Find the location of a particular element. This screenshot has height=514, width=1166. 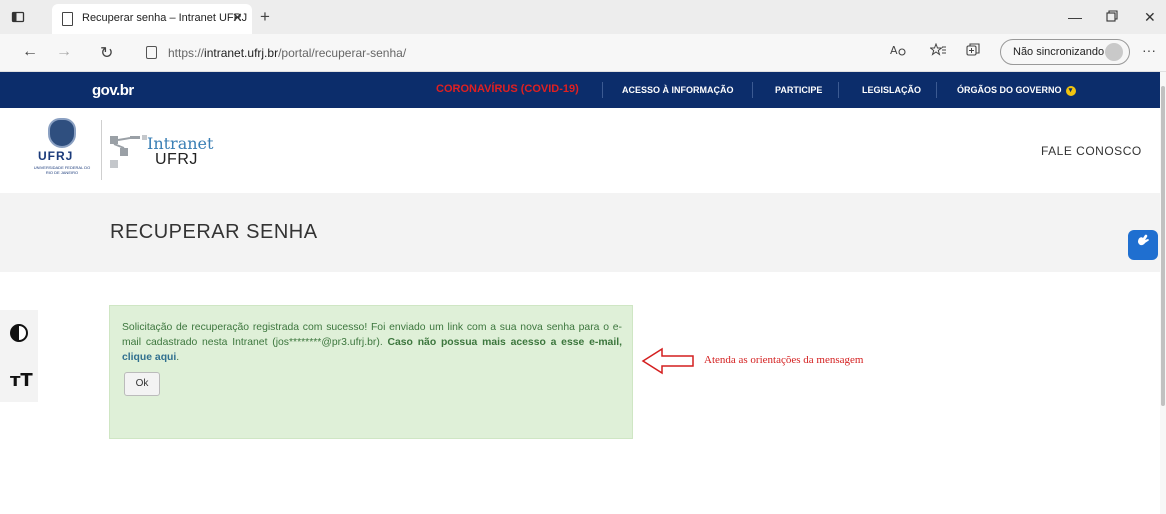

profile-sync-button: Não sincronizando is located at coordinates (1065, 52).